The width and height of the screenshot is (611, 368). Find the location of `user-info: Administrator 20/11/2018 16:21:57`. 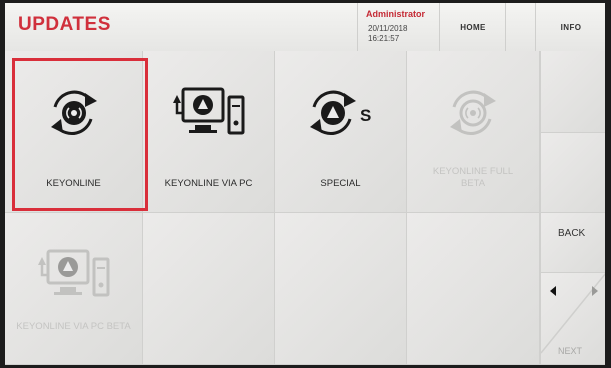

user-info: Administrator 20/11/2018 16:21:57 is located at coordinates (398, 27).